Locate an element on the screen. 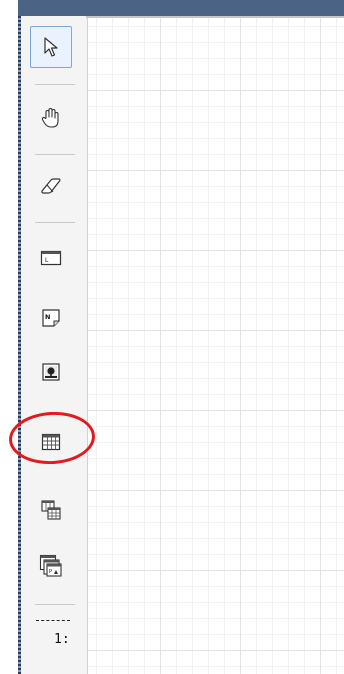  arrow-pointer-icon is located at coordinates (51, 47).